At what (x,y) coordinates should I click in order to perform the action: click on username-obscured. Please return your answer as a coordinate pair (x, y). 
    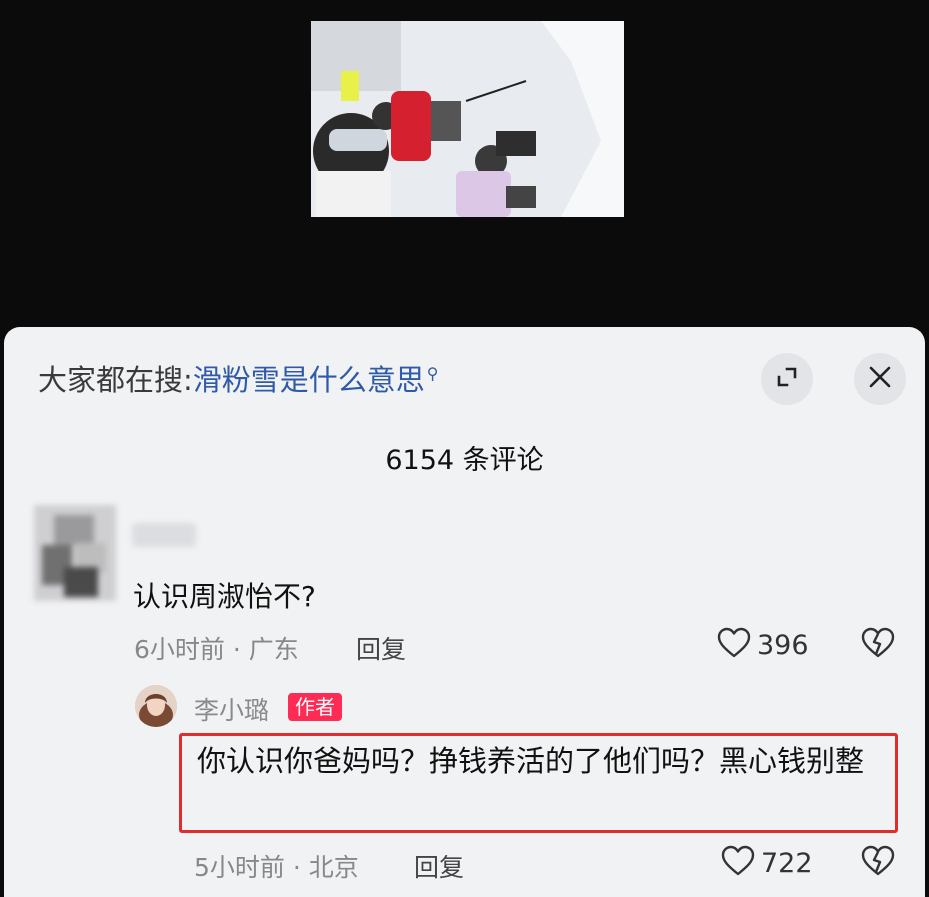
    Looking at the image, I should click on (164, 535).